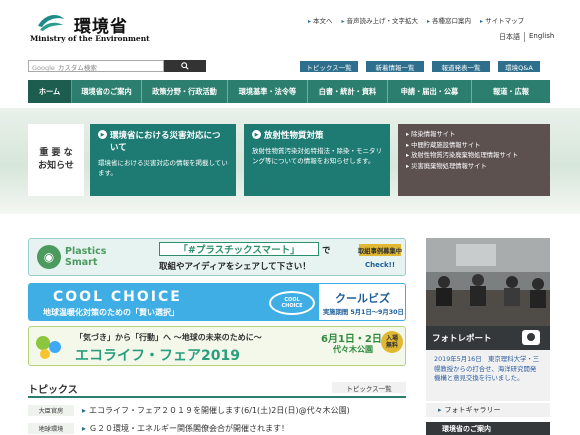 Image resolution: width=580 pixels, height=435 pixels. Describe the element at coordinates (185, 428) in the screenshot. I see `topic-text: Ｇ２０環境・エネルギー関係閣僚会合が開催されます！` at that location.